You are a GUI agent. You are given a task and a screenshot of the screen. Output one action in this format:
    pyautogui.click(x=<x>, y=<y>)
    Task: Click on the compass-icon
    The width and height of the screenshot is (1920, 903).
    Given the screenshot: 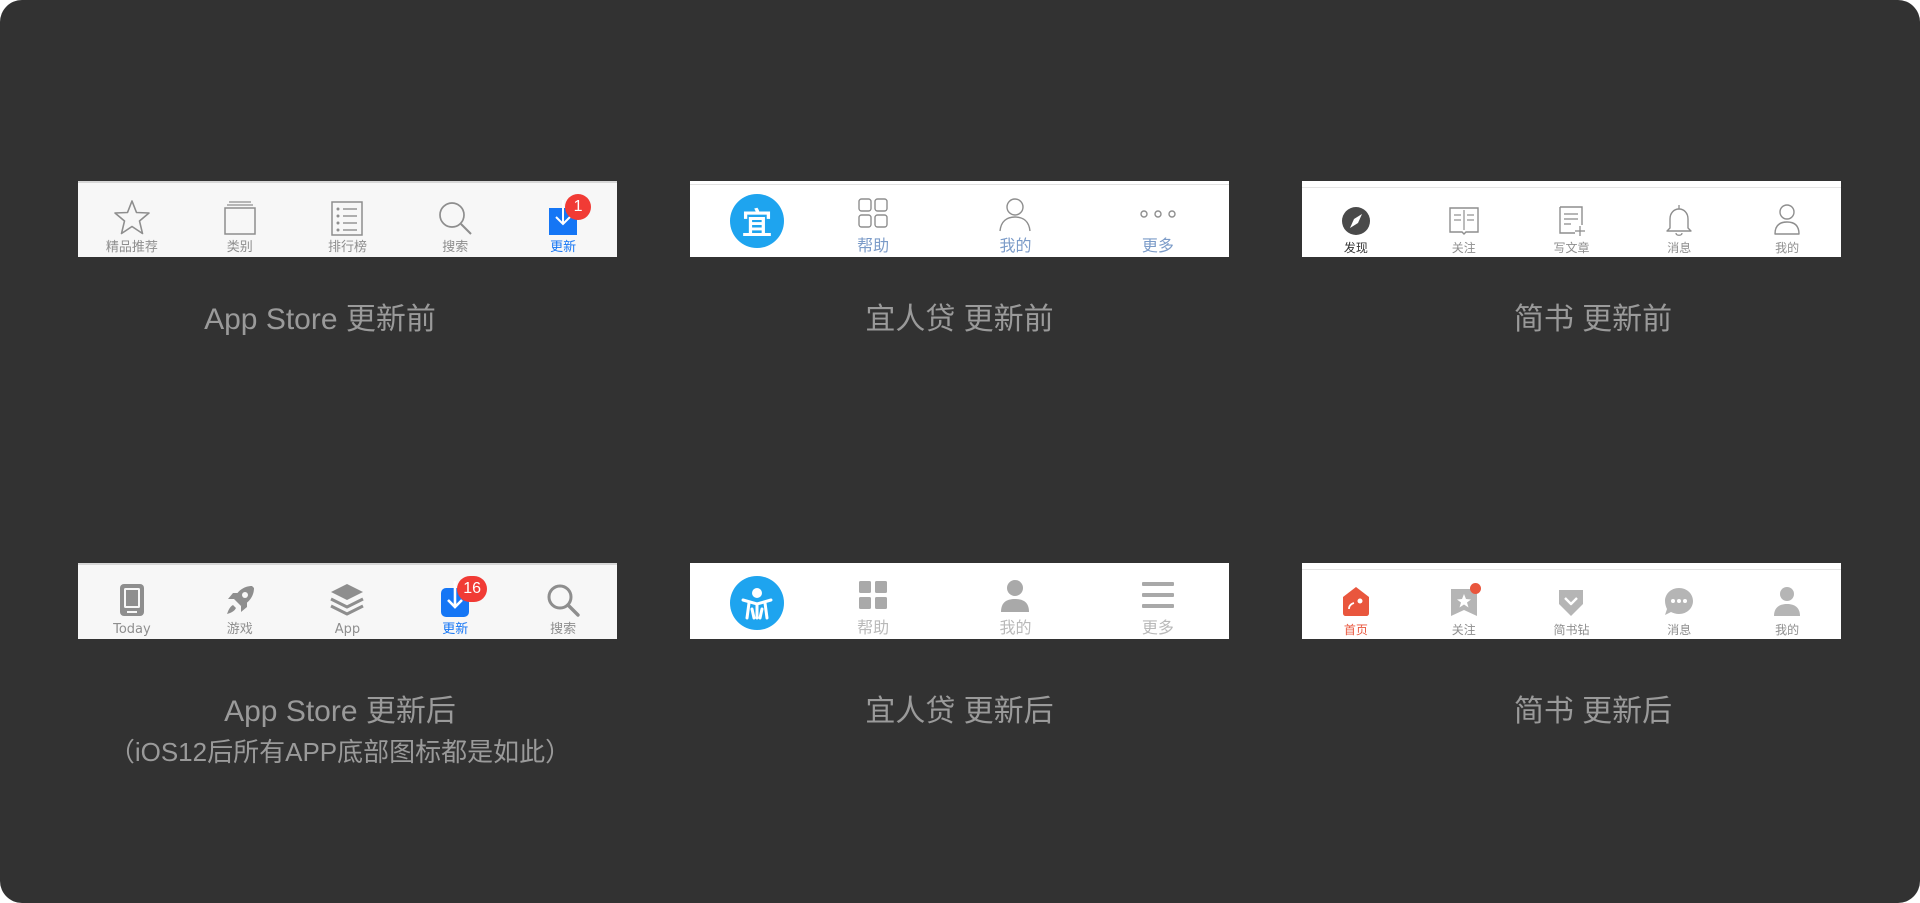 What is the action you would take?
    pyautogui.click(x=1356, y=219)
    